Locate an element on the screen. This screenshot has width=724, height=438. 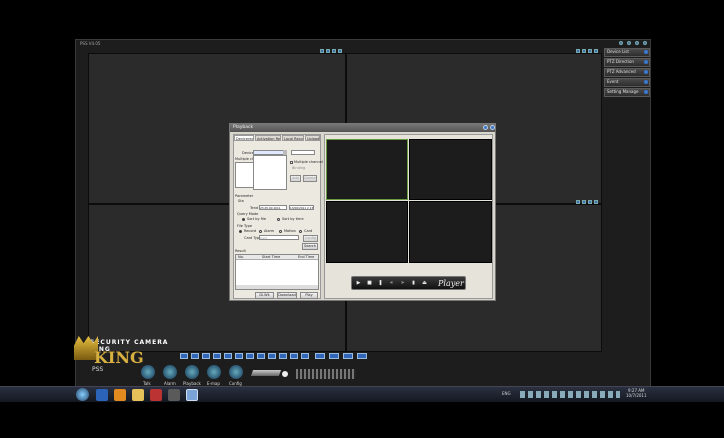
file-type-label: Record is located at coordinates (250, 231).